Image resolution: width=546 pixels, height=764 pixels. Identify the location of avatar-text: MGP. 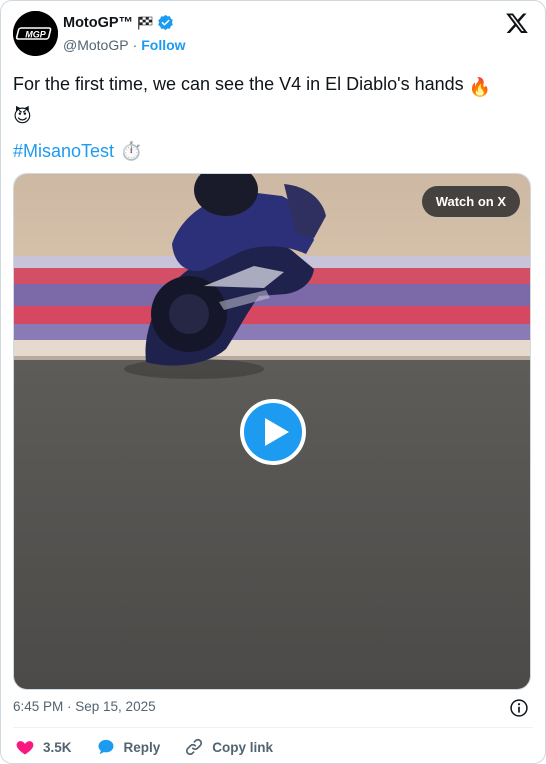
(35, 35).